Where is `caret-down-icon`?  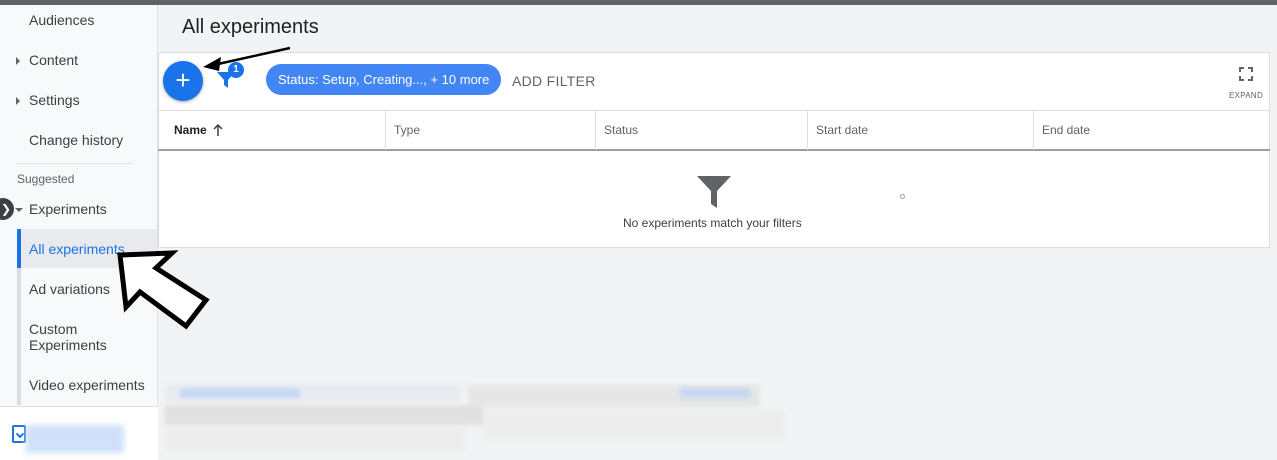 caret-down-icon is located at coordinates (19, 210).